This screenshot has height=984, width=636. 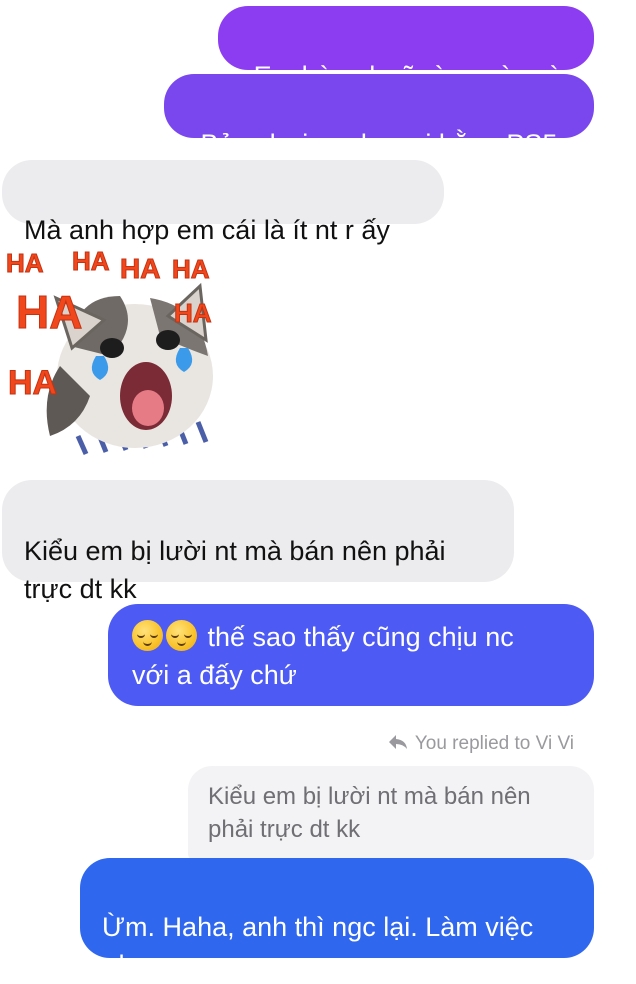 What do you see at coordinates (223, 202) in the screenshot?
I see `message-bubble-incoming: Mà anh hợp em cái là ít nt r ấy` at bounding box center [223, 202].